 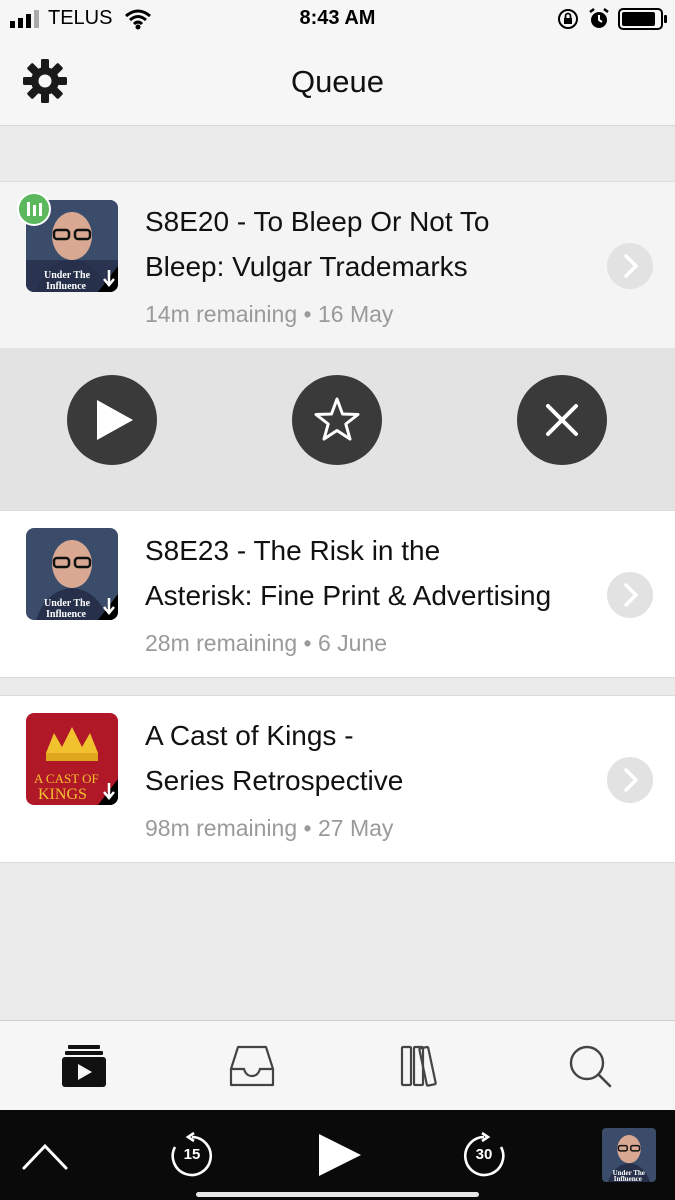 I want to click on now-playing-icon, so click(x=34, y=209).